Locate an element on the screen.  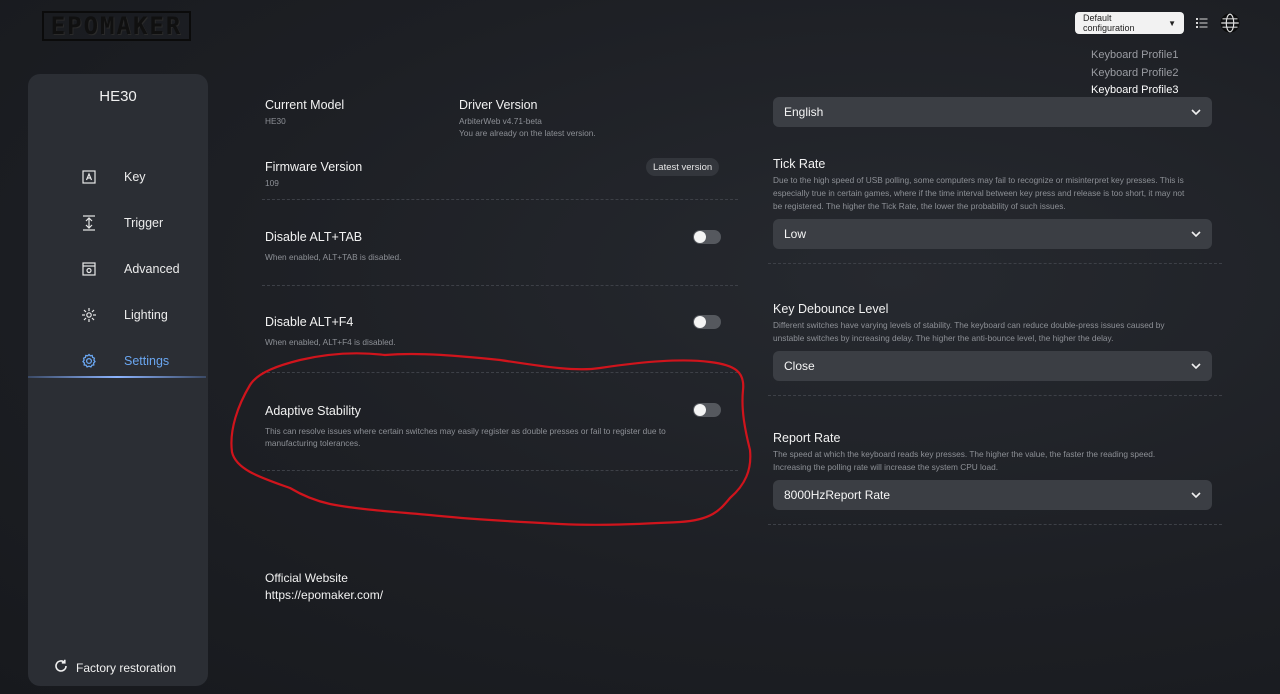
active-nav-indicator is located at coordinates (117, 377).